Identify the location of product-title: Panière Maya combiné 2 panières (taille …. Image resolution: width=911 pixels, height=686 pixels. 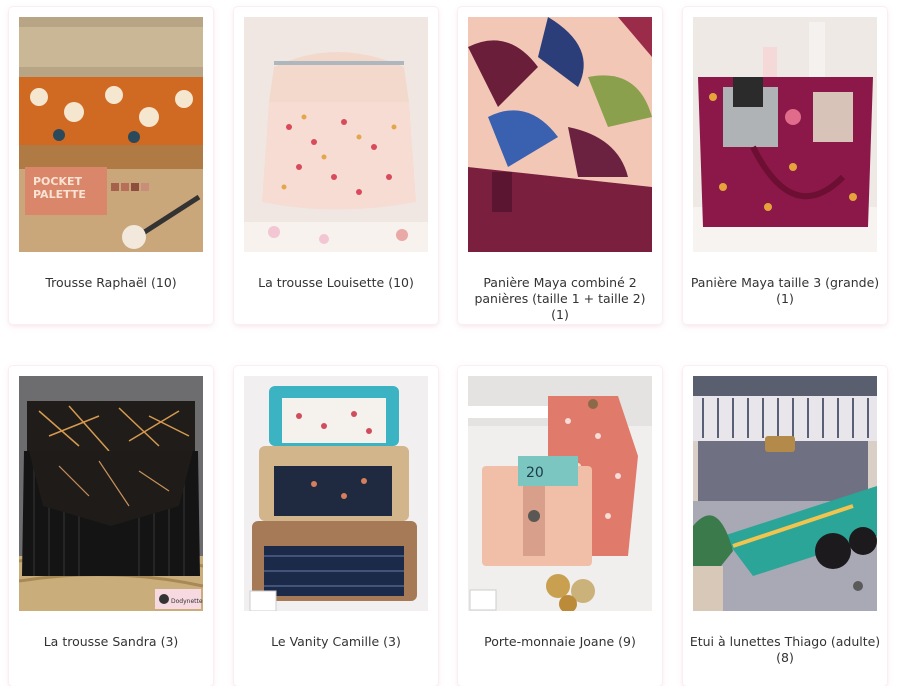
(560, 299).